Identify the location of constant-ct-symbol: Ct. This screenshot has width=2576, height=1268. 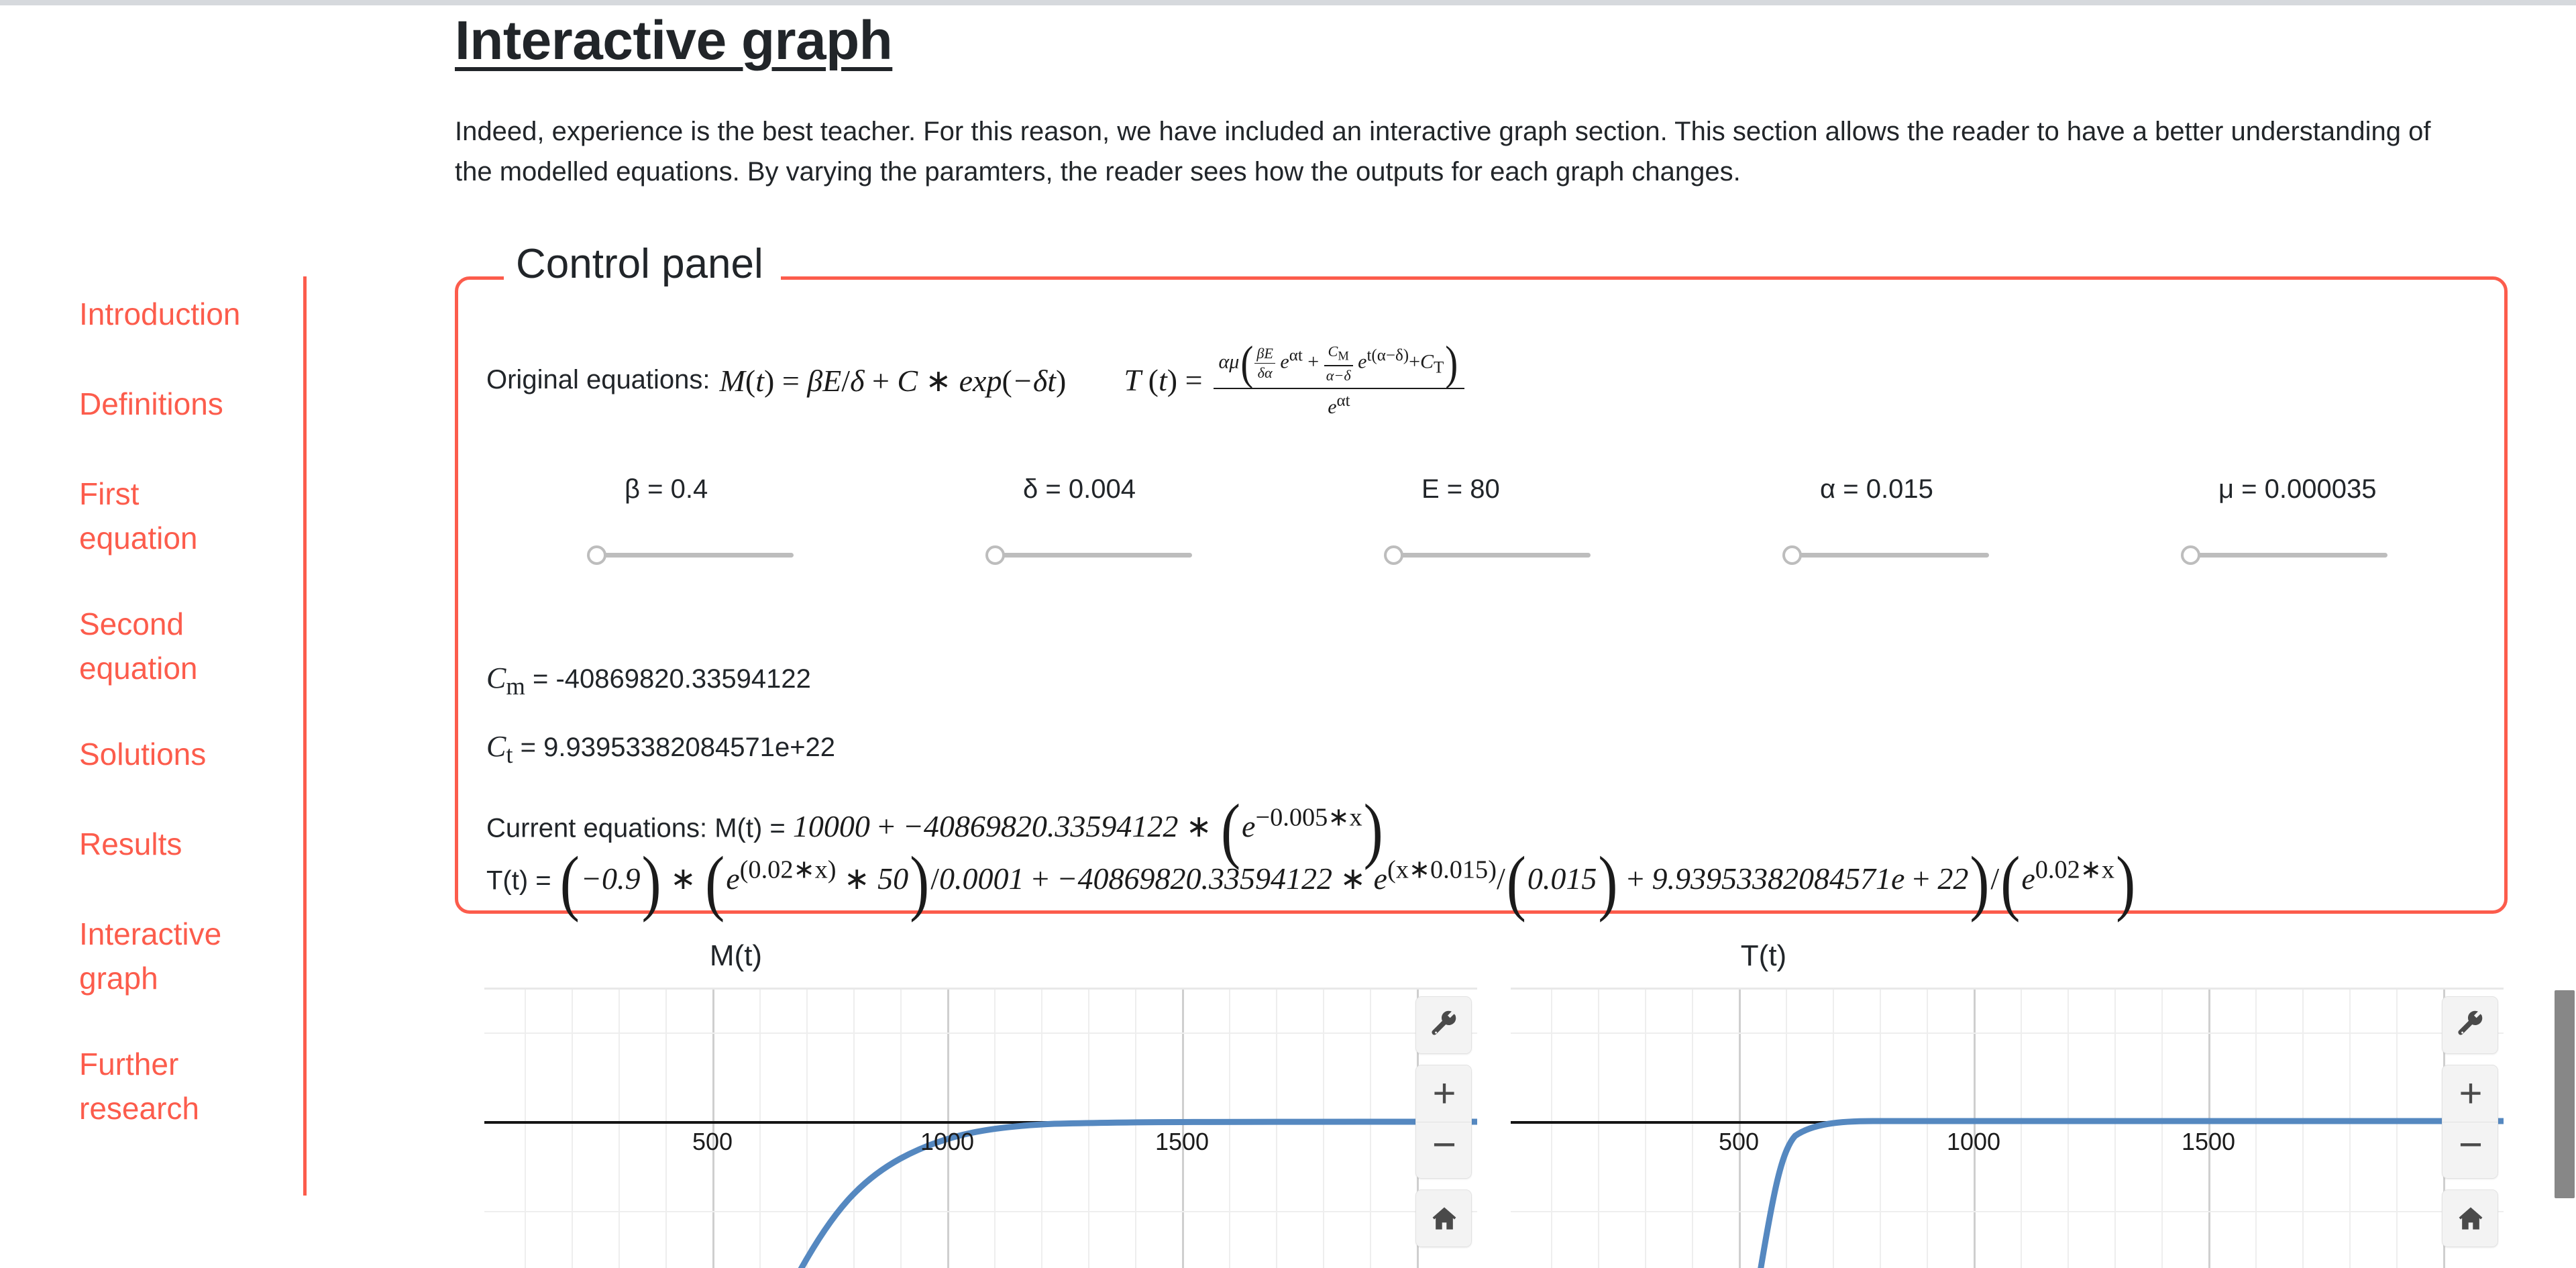
(499, 749).